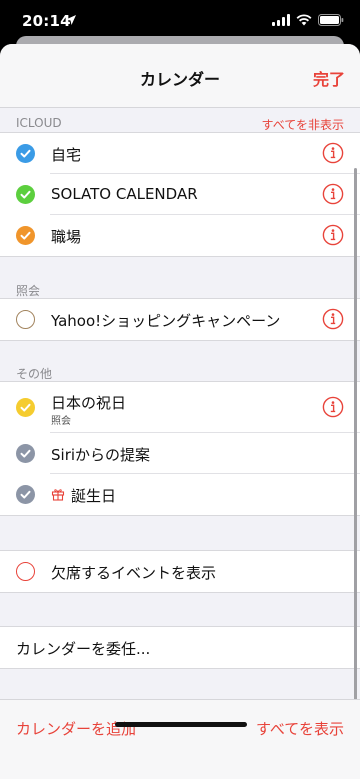 The image size is (360, 779). I want to click on hide-all-button: すべてを非表示, so click(303, 124).